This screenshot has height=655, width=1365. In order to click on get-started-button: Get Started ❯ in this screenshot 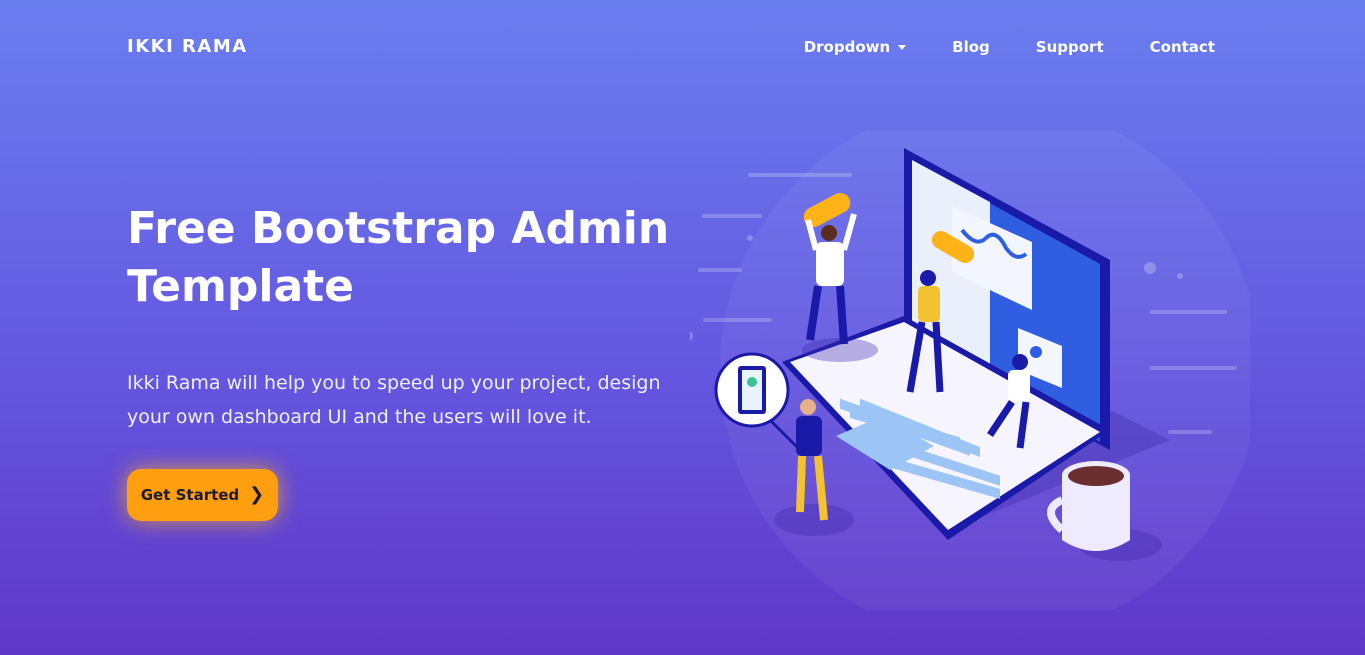, I will do `click(202, 495)`.